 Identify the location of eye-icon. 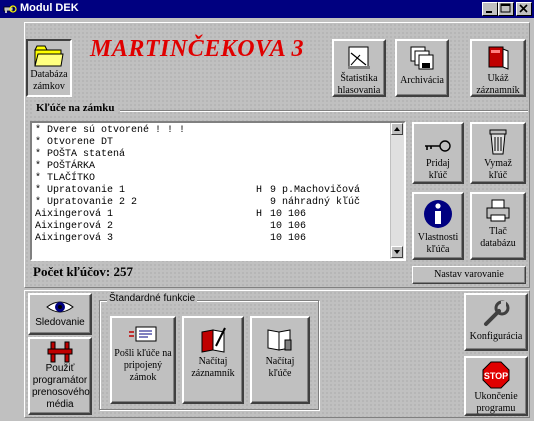
(60, 307).